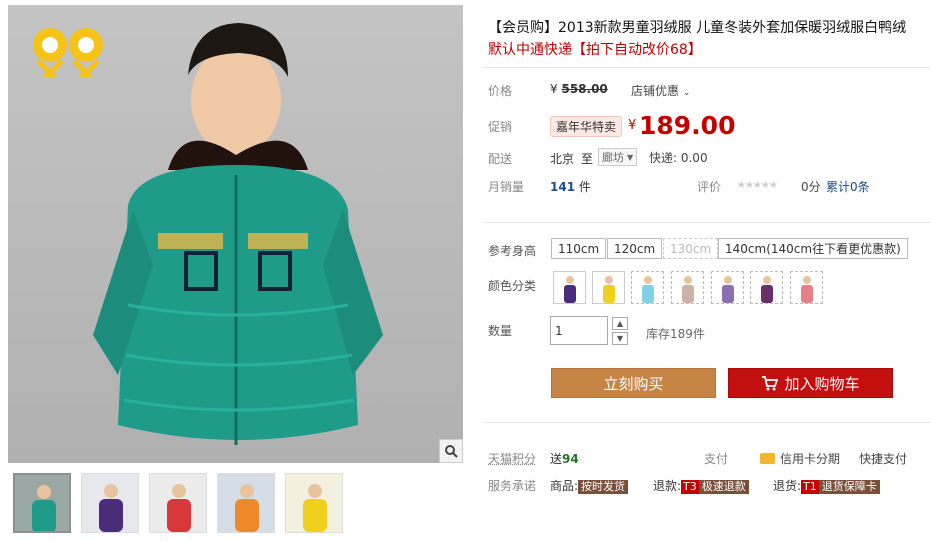 The height and width of the screenshot is (541, 930). I want to click on thumbnail-teal, so click(42, 503).